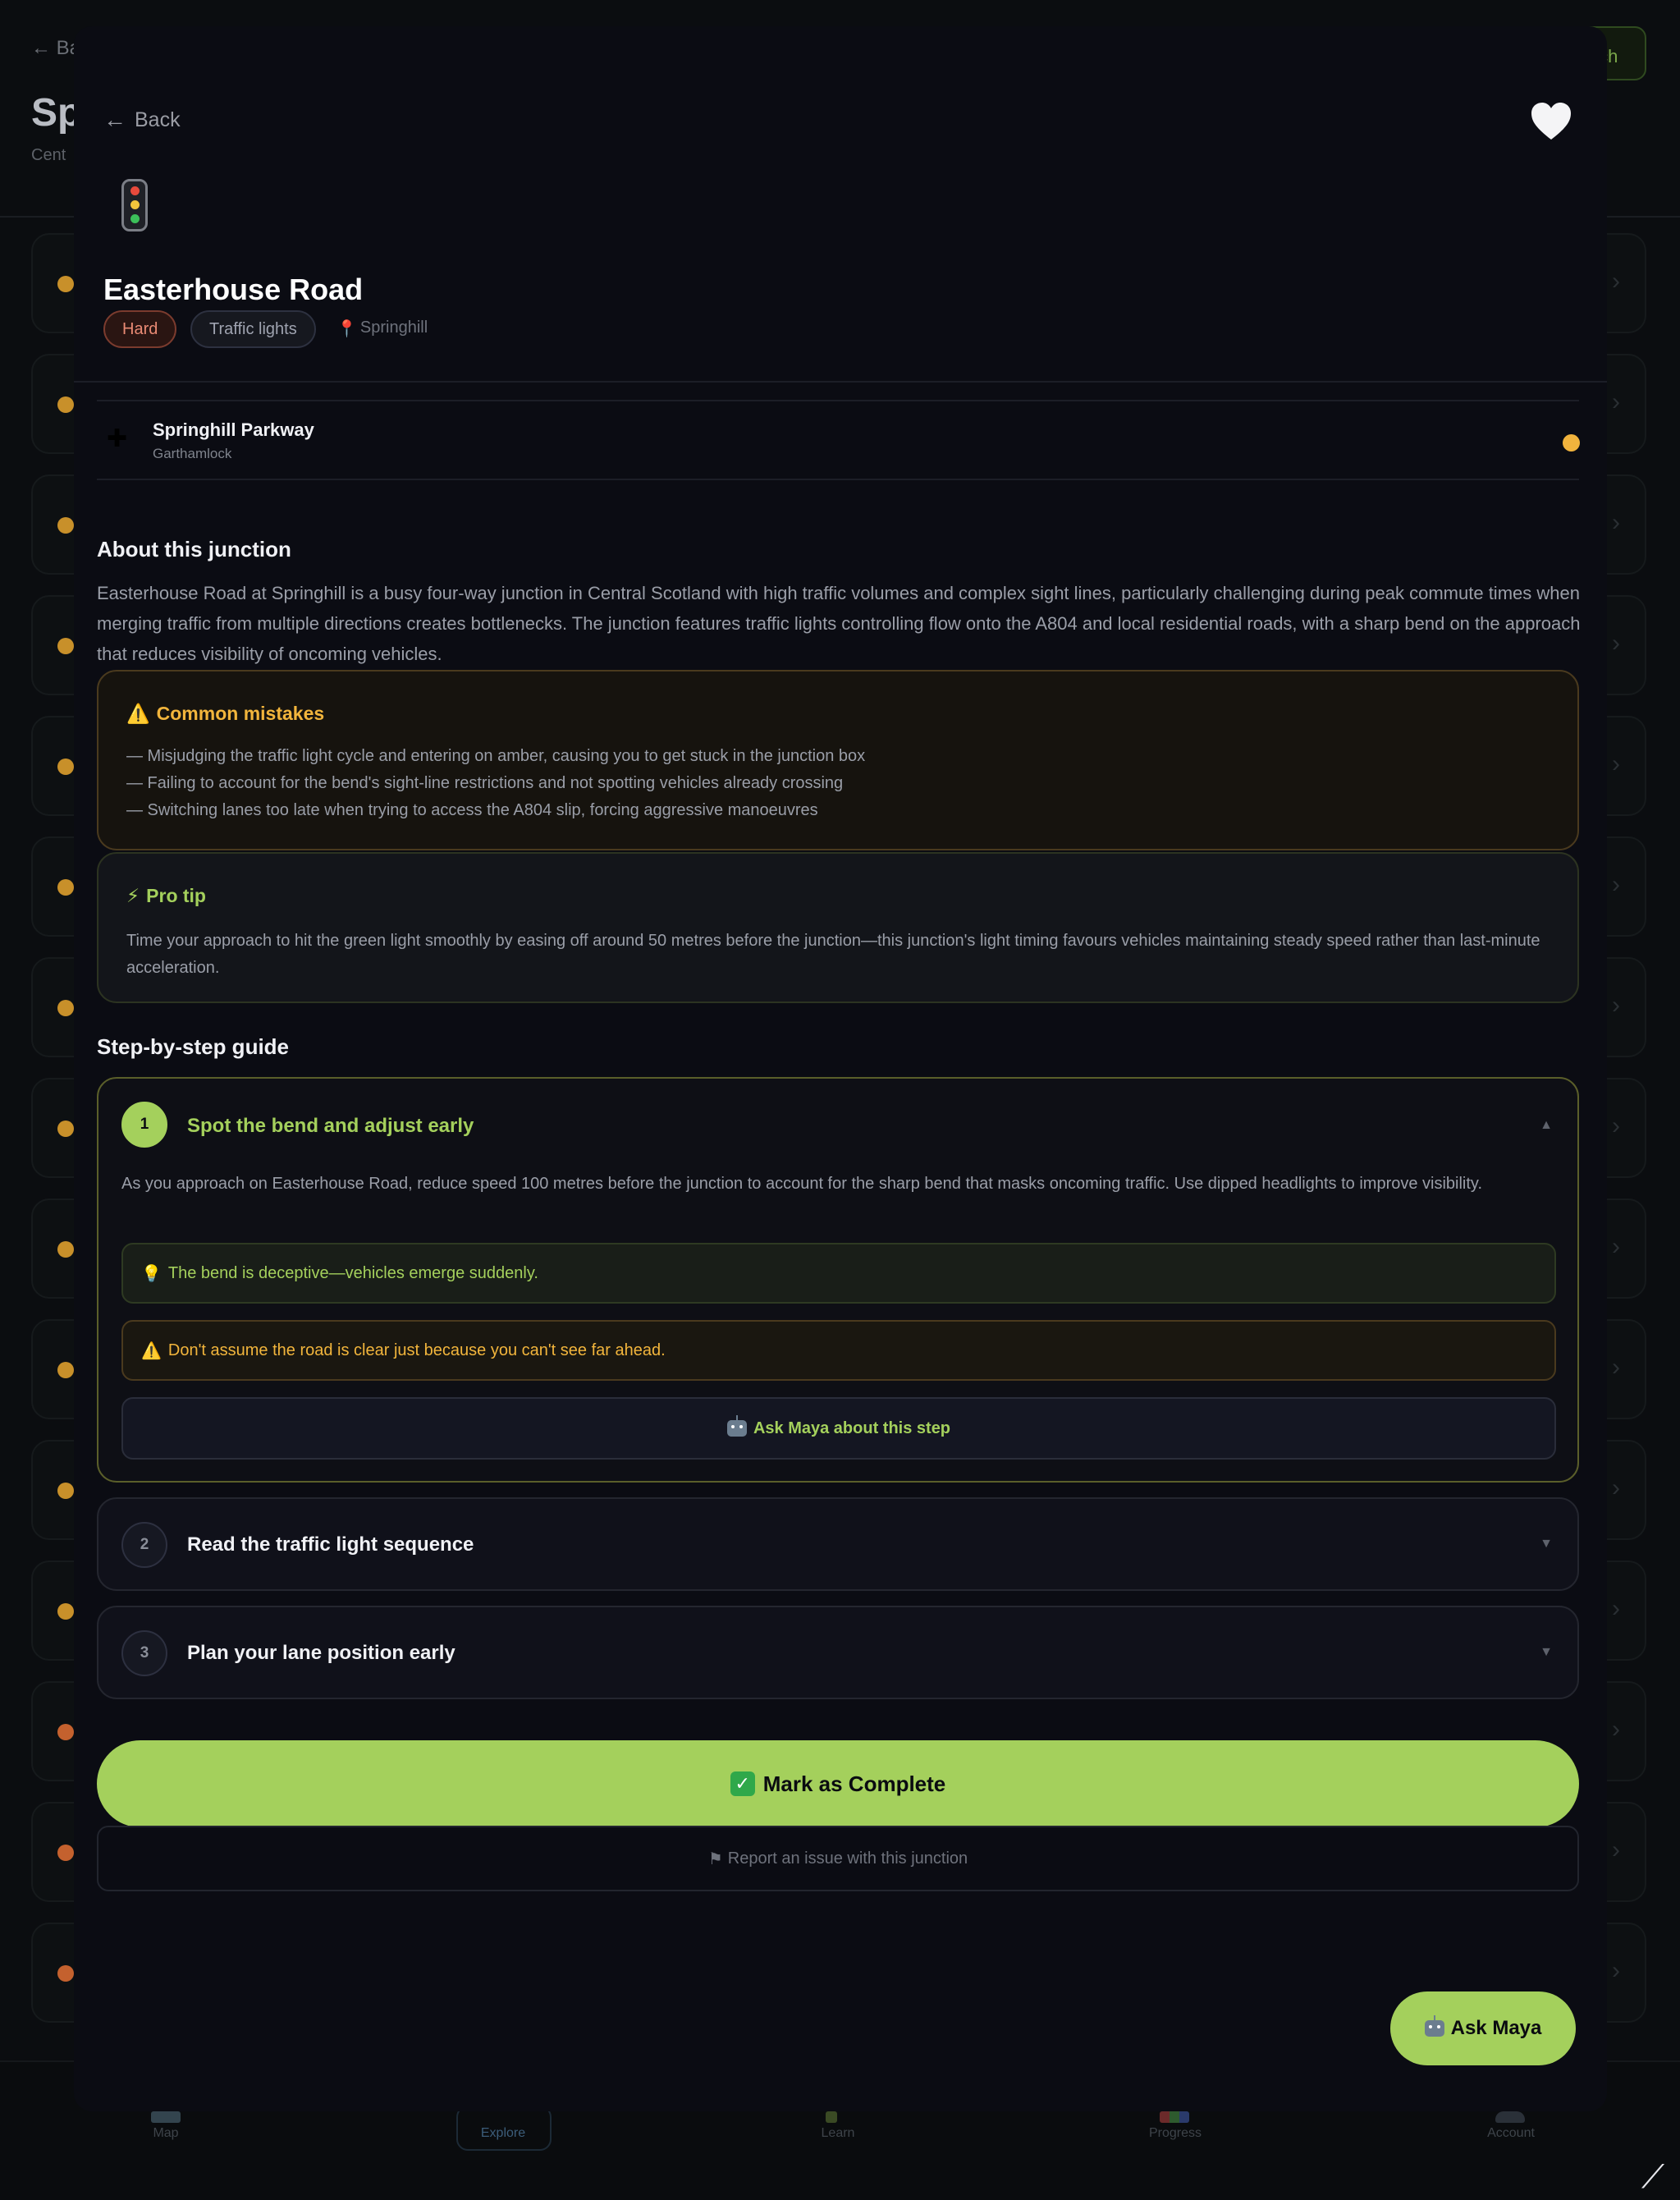 The width and height of the screenshot is (1680, 2200). Describe the element at coordinates (840, 382) in the screenshot. I see `header-divider` at that location.